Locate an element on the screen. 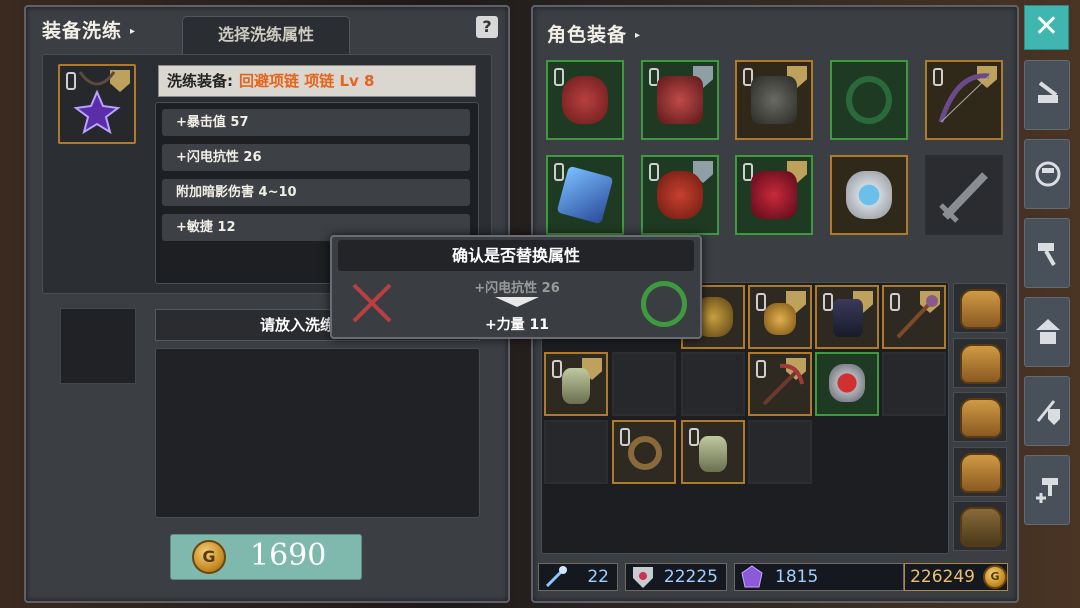 Image resolution: width=1080 pixels, height=608 pixels. refine-stone-slot is located at coordinates (98, 346).